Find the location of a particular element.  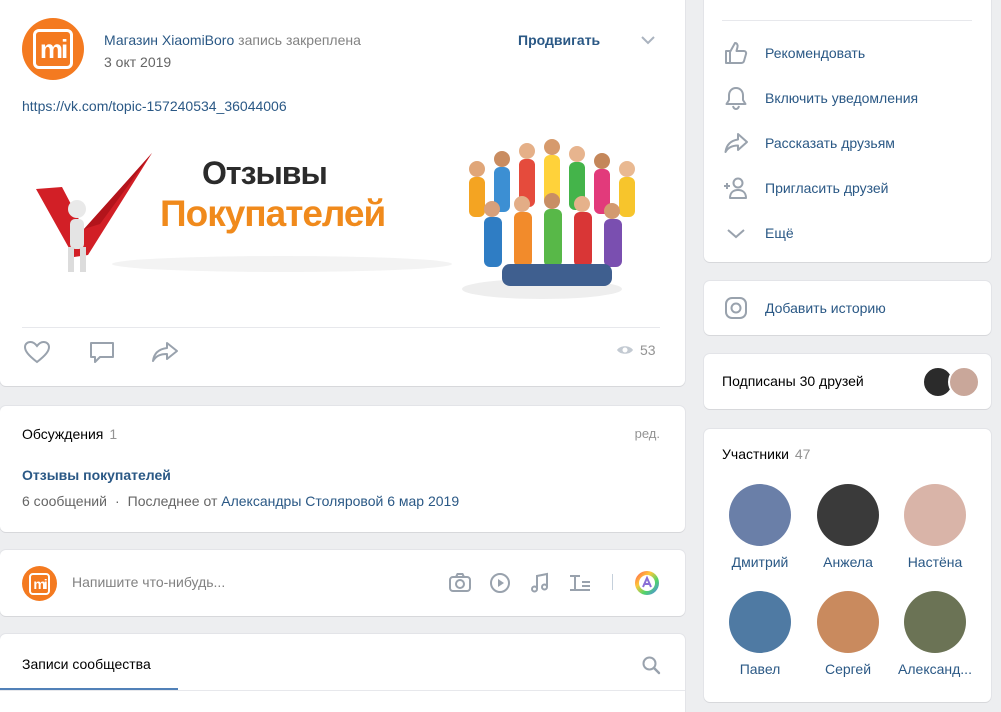

views-count: 53 is located at coordinates (648, 350).